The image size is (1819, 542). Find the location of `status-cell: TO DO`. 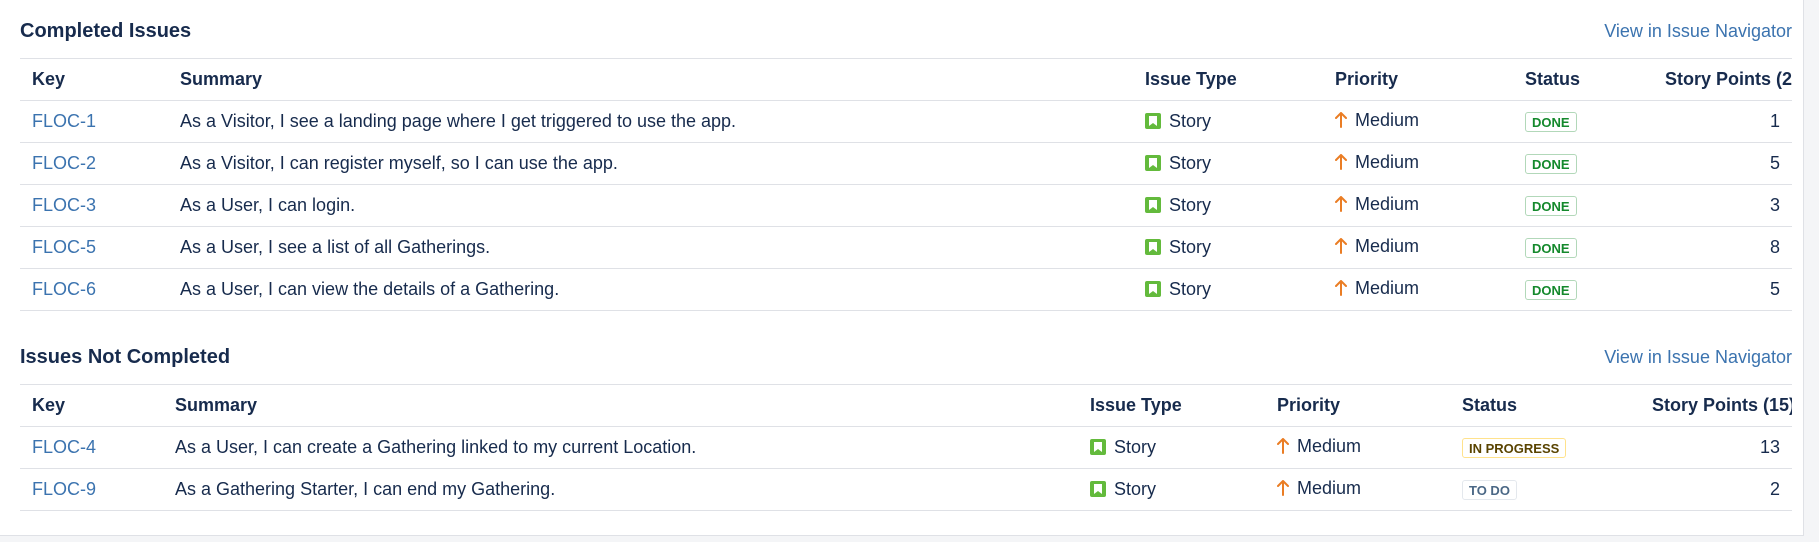

status-cell: TO DO is located at coordinates (1545, 489).